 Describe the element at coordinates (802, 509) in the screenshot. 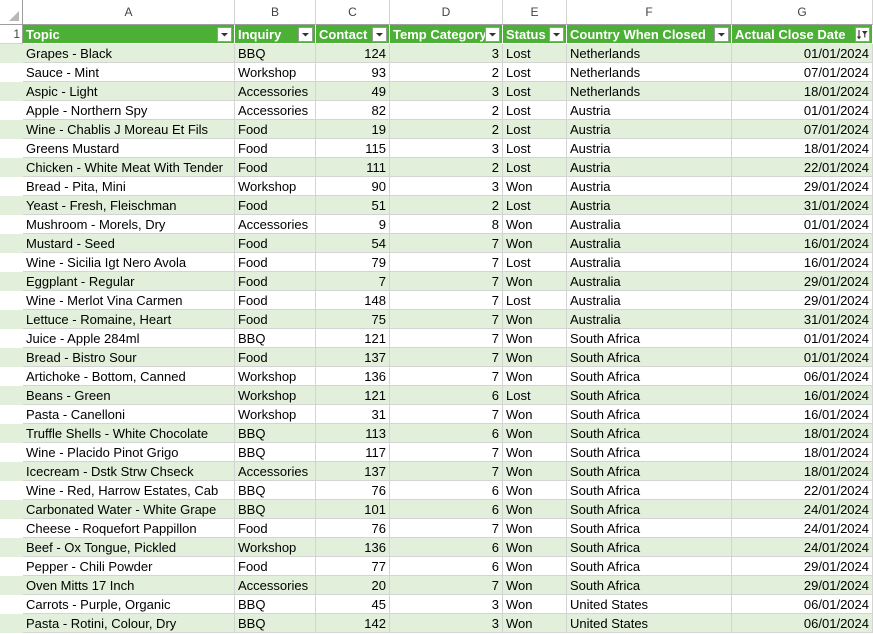

I see `cell-actual-close-date: 24/01/2024` at that location.